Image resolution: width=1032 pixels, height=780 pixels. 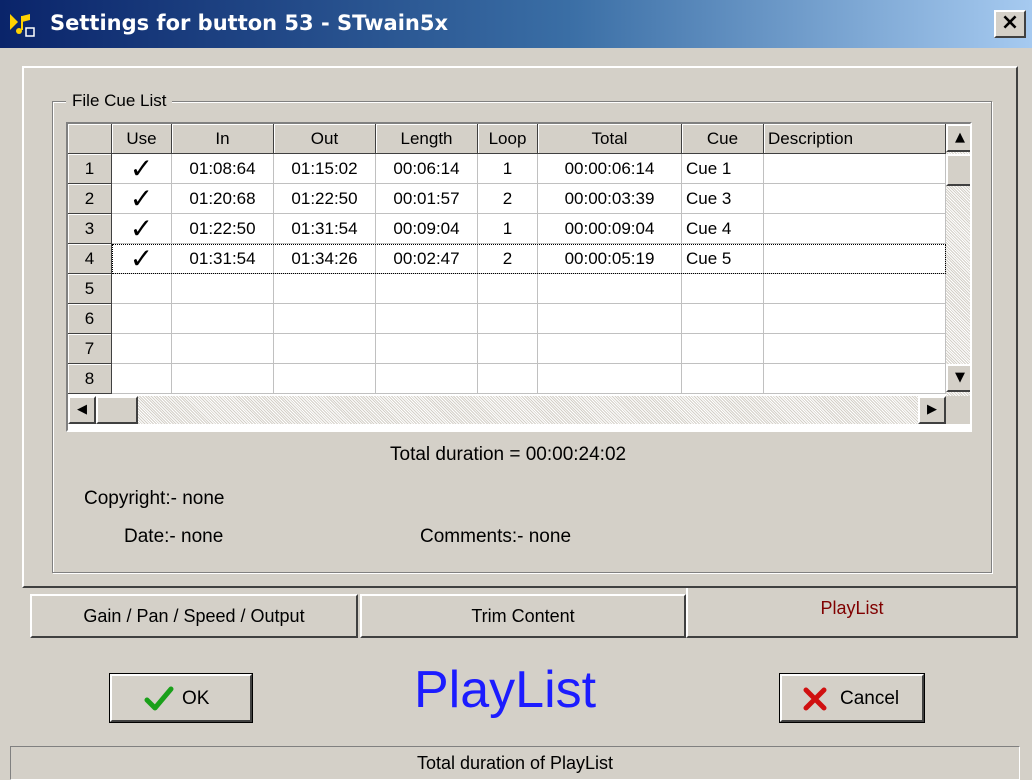 What do you see at coordinates (117, 410) in the screenshot?
I see `horizontal-scroll-thumb` at bounding box center [117, 410].